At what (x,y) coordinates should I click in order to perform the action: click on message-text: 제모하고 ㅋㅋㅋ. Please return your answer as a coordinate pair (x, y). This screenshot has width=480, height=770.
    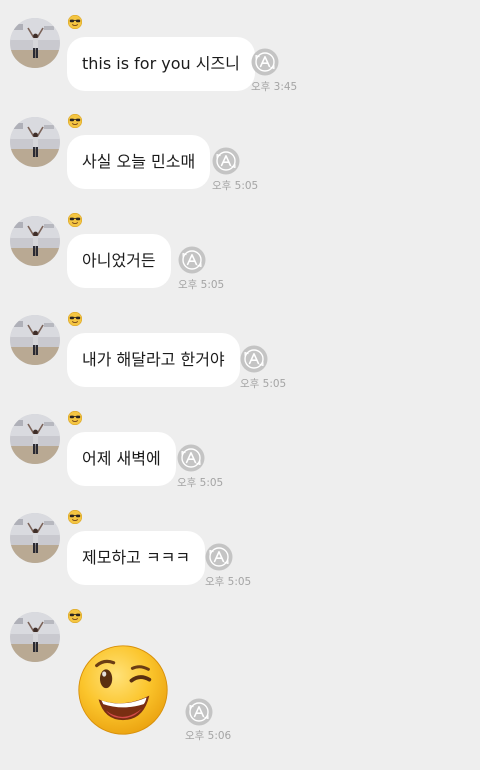
    Looking at the image, I should click on (136, 557).